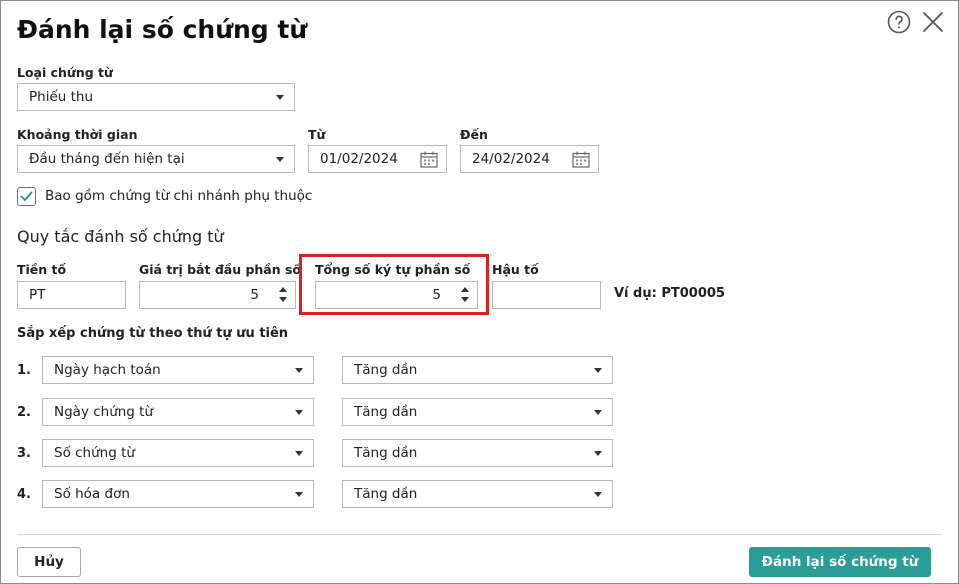  I want to click on sort-row-number: 3., so click(24, 453).